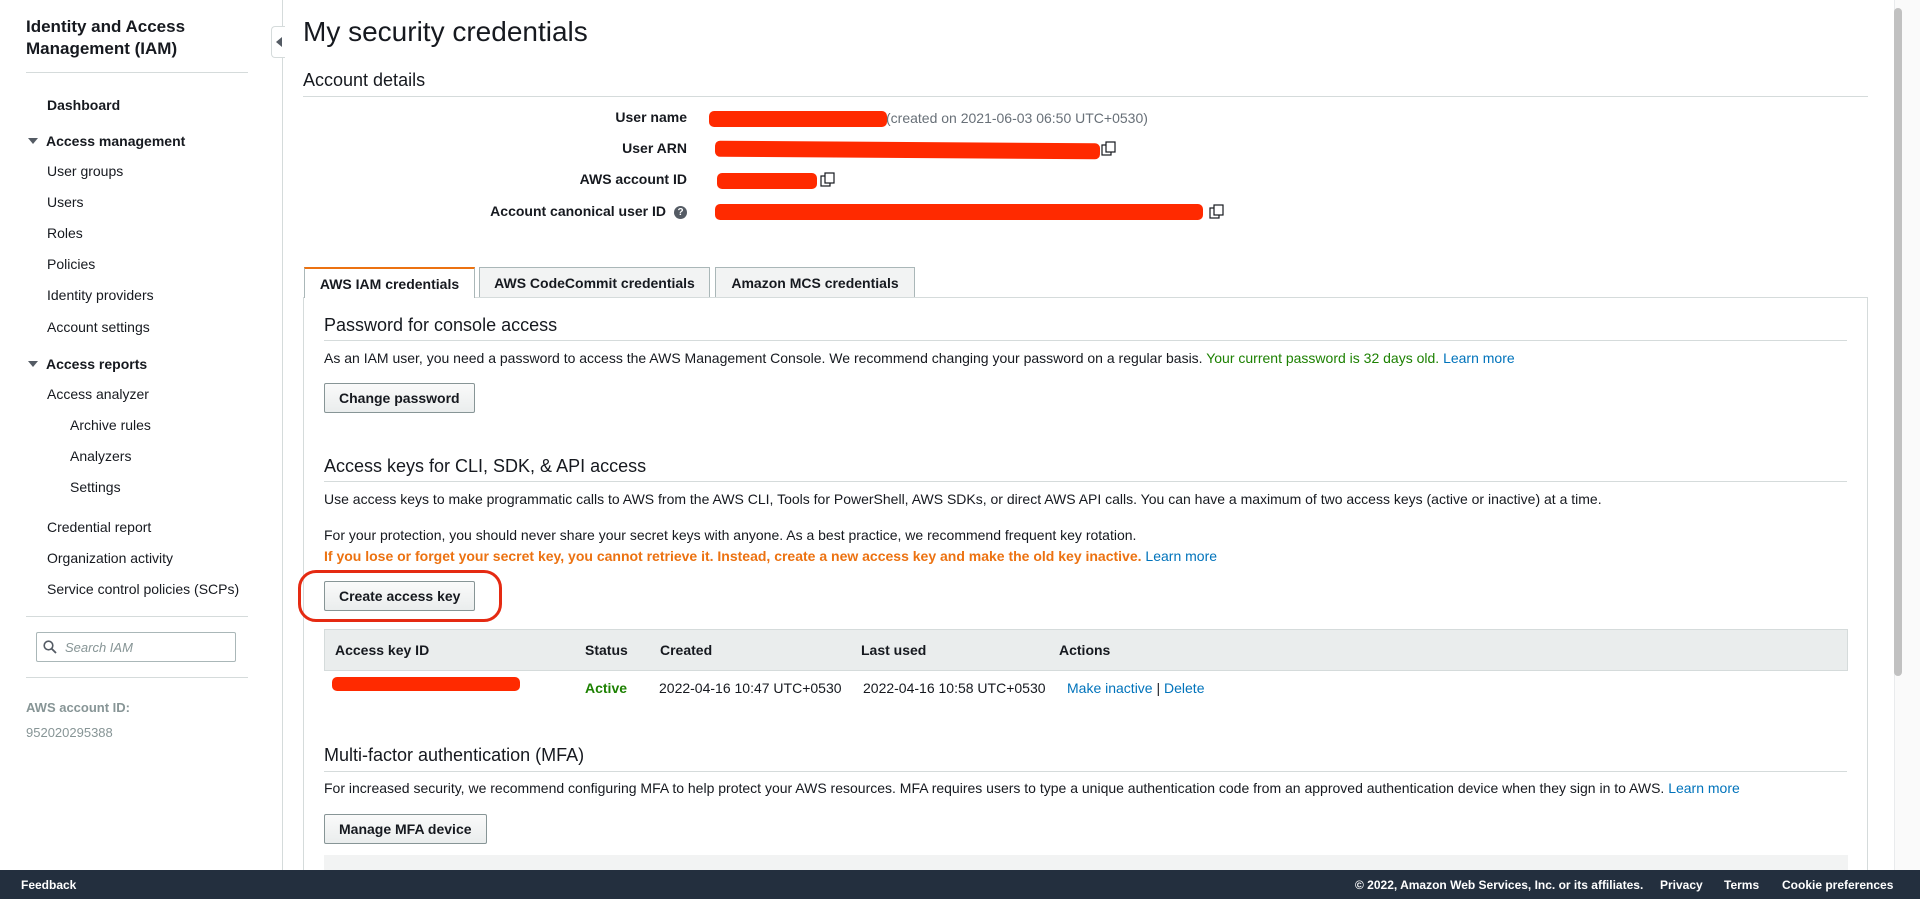 This screenshot has width=1920, height=899. Describe the element at coordinates (65, 202) in the screenshot. I see `sidebar-item-users: Users` at that location.